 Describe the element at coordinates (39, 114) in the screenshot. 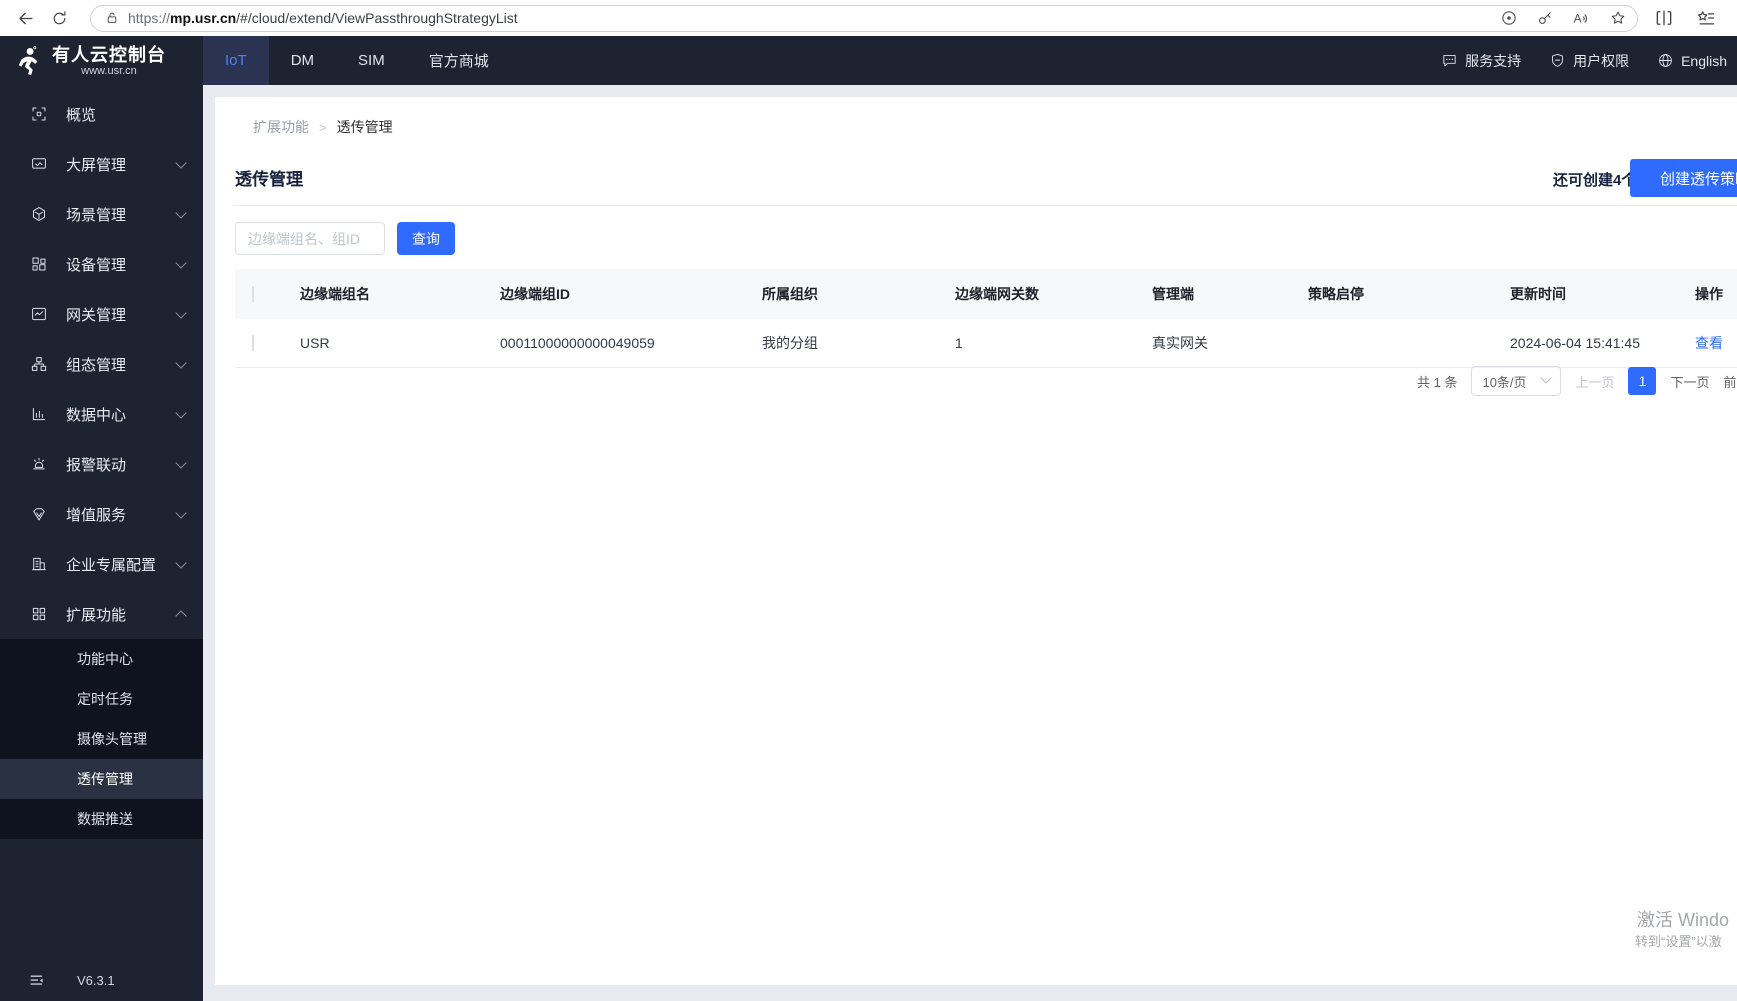

I see `overview-icon` at that location.